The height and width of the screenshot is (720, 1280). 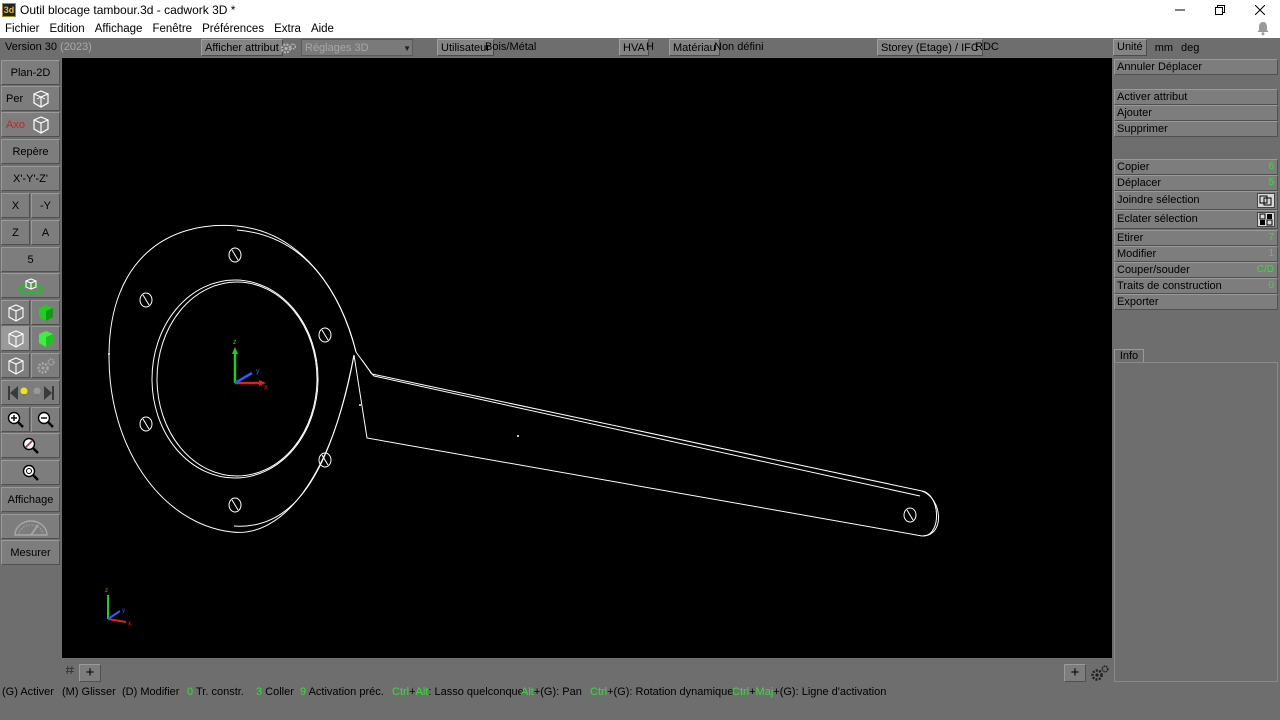 I want to click on viewport-bottom-strip: + +, so click(x=587, y=671).